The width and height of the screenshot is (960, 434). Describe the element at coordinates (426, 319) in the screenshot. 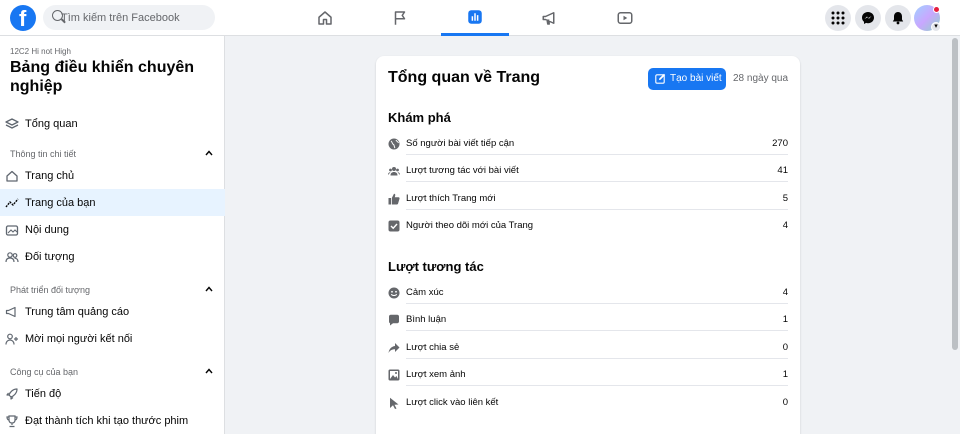

I see `metric-label: Bình luận` at that location.